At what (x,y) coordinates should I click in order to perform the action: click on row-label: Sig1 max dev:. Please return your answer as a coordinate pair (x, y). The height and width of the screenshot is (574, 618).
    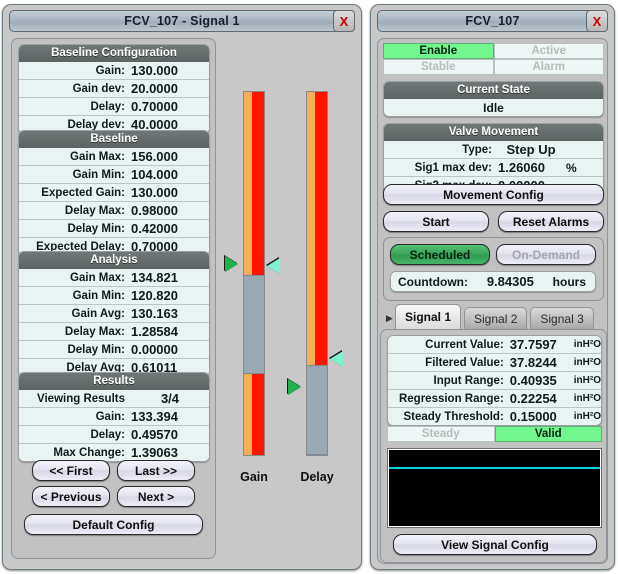
    Looking at the image, I should click on (453, 167).